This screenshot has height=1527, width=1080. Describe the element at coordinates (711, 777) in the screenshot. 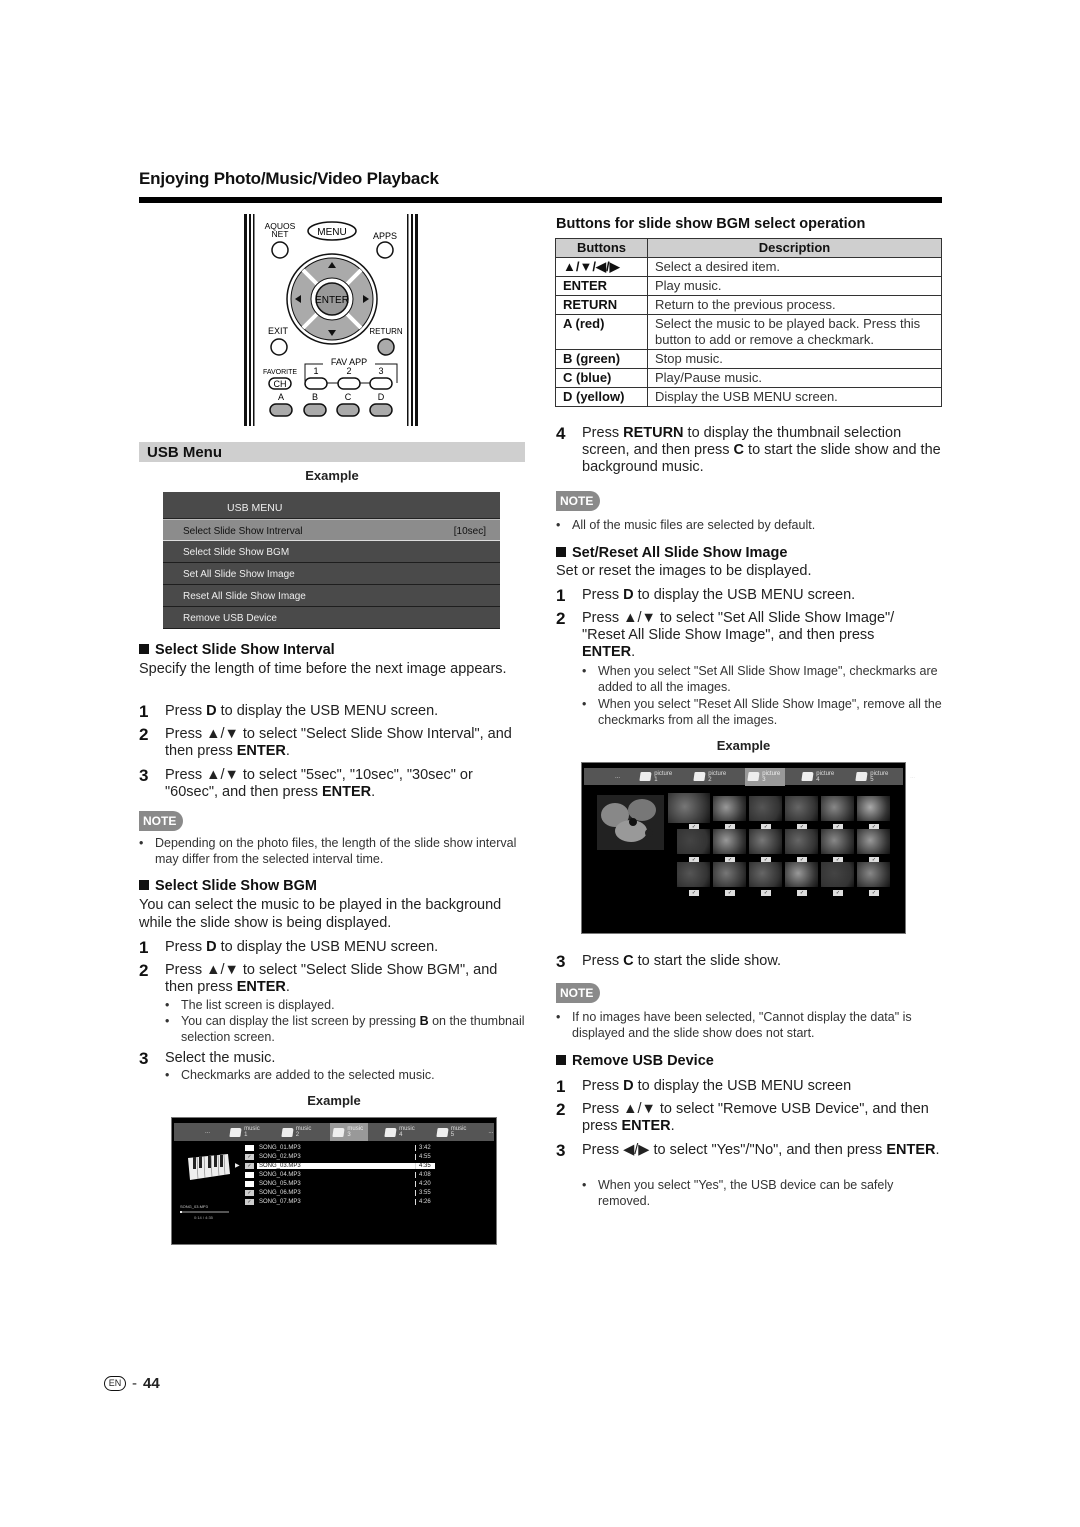

I see `folder-tab: picture 2` at that location.